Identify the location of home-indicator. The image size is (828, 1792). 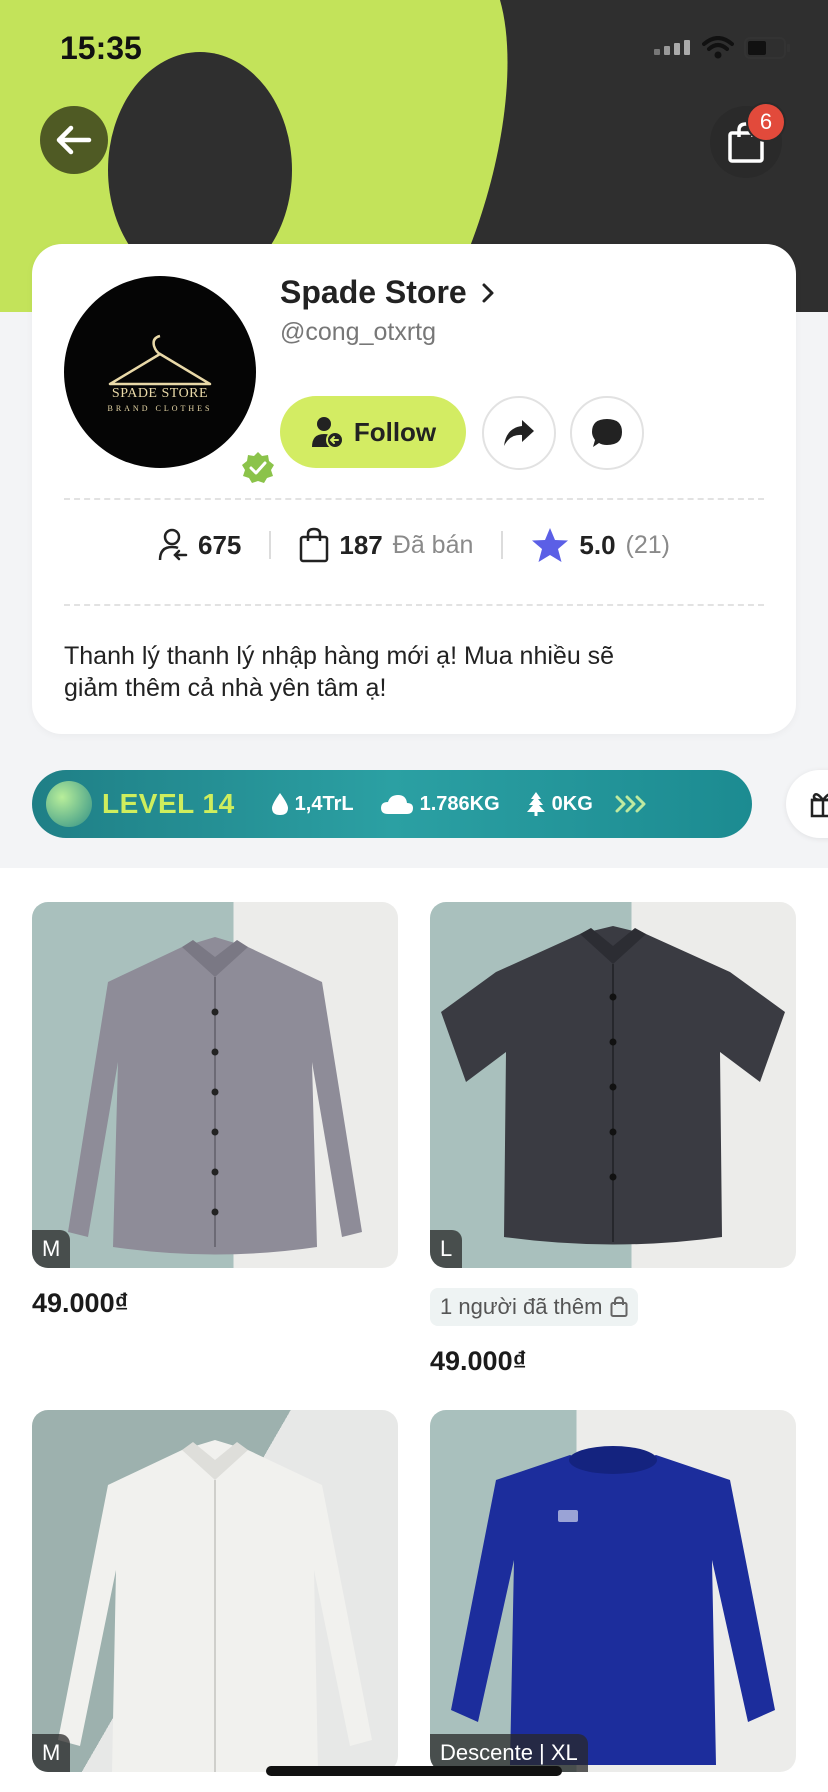
(414, 1771).